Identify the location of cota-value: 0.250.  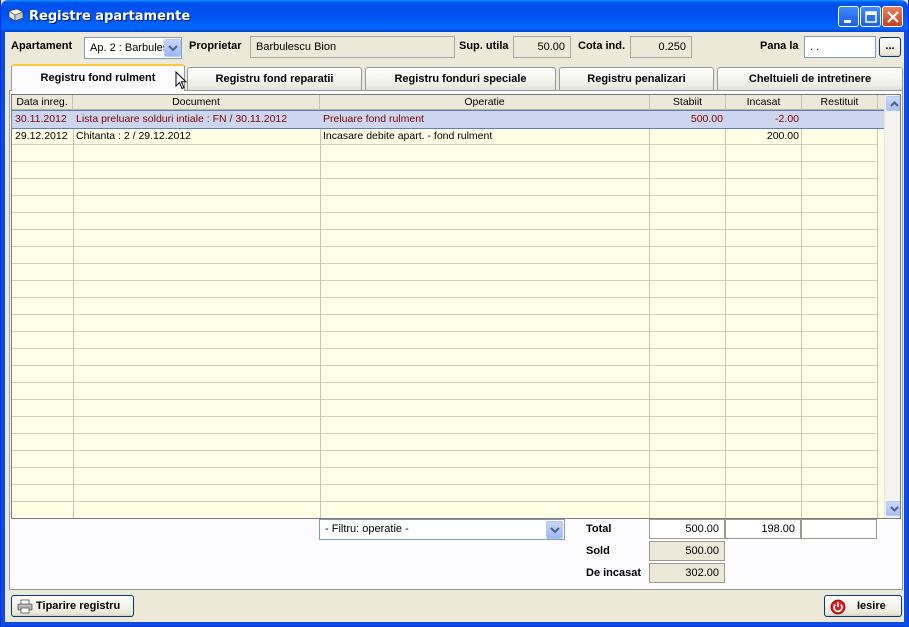
(672, 47).